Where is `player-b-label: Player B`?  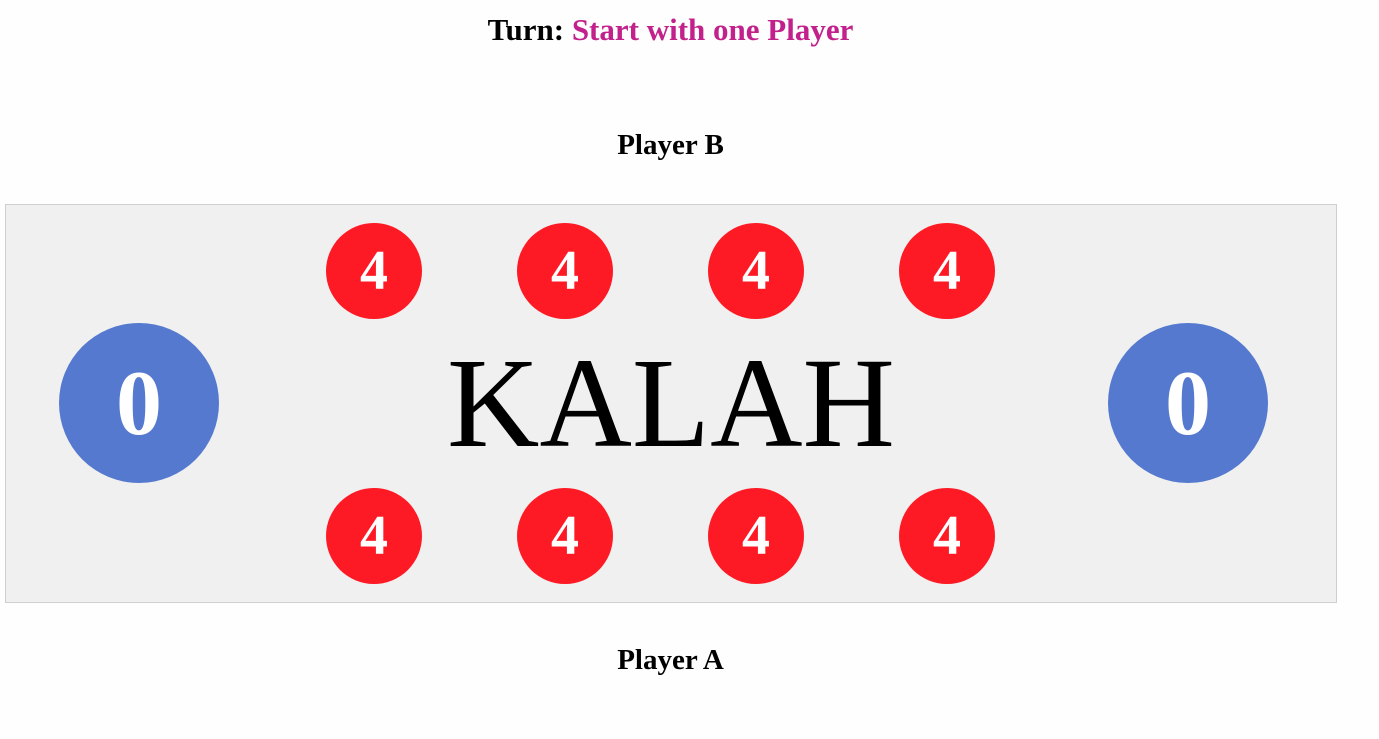
player-b-label: Player B is located at coordinates (670, 145).